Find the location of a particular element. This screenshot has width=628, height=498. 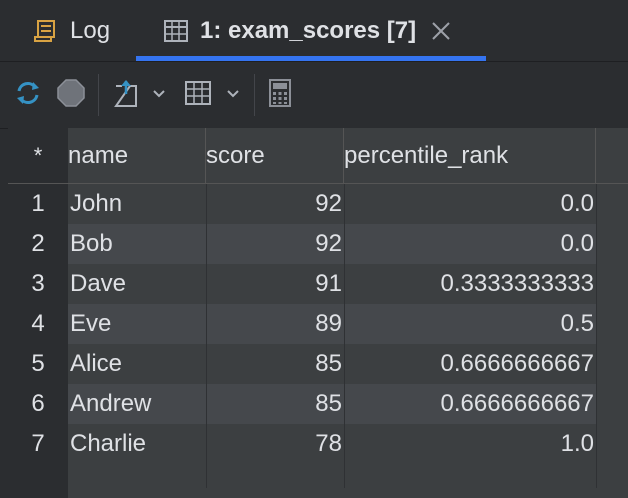

column-header-percentile-rank: percentile_rank is located at coordinates (470, 155).